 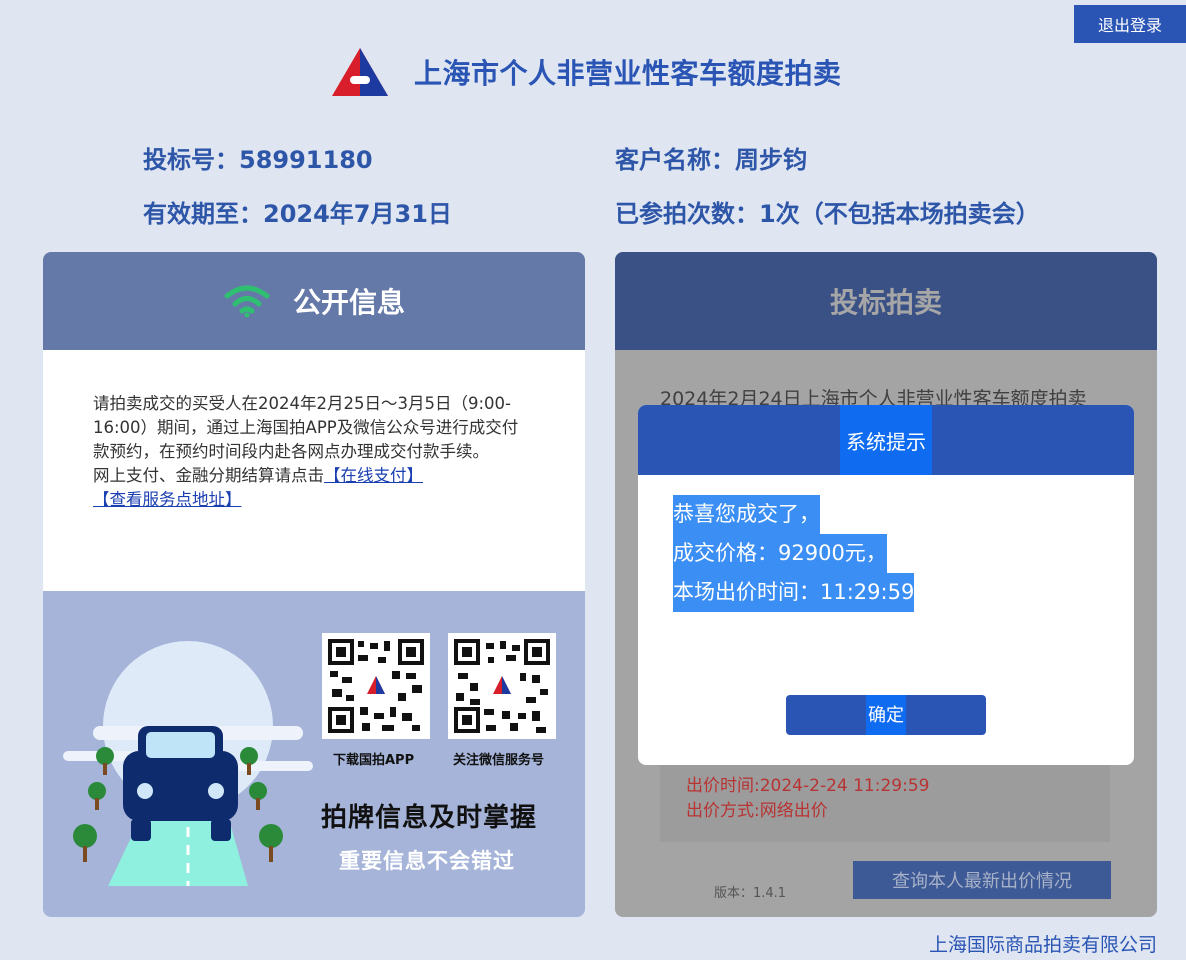 I want to click on auction-logo-icon, so click(x=360, y=72).